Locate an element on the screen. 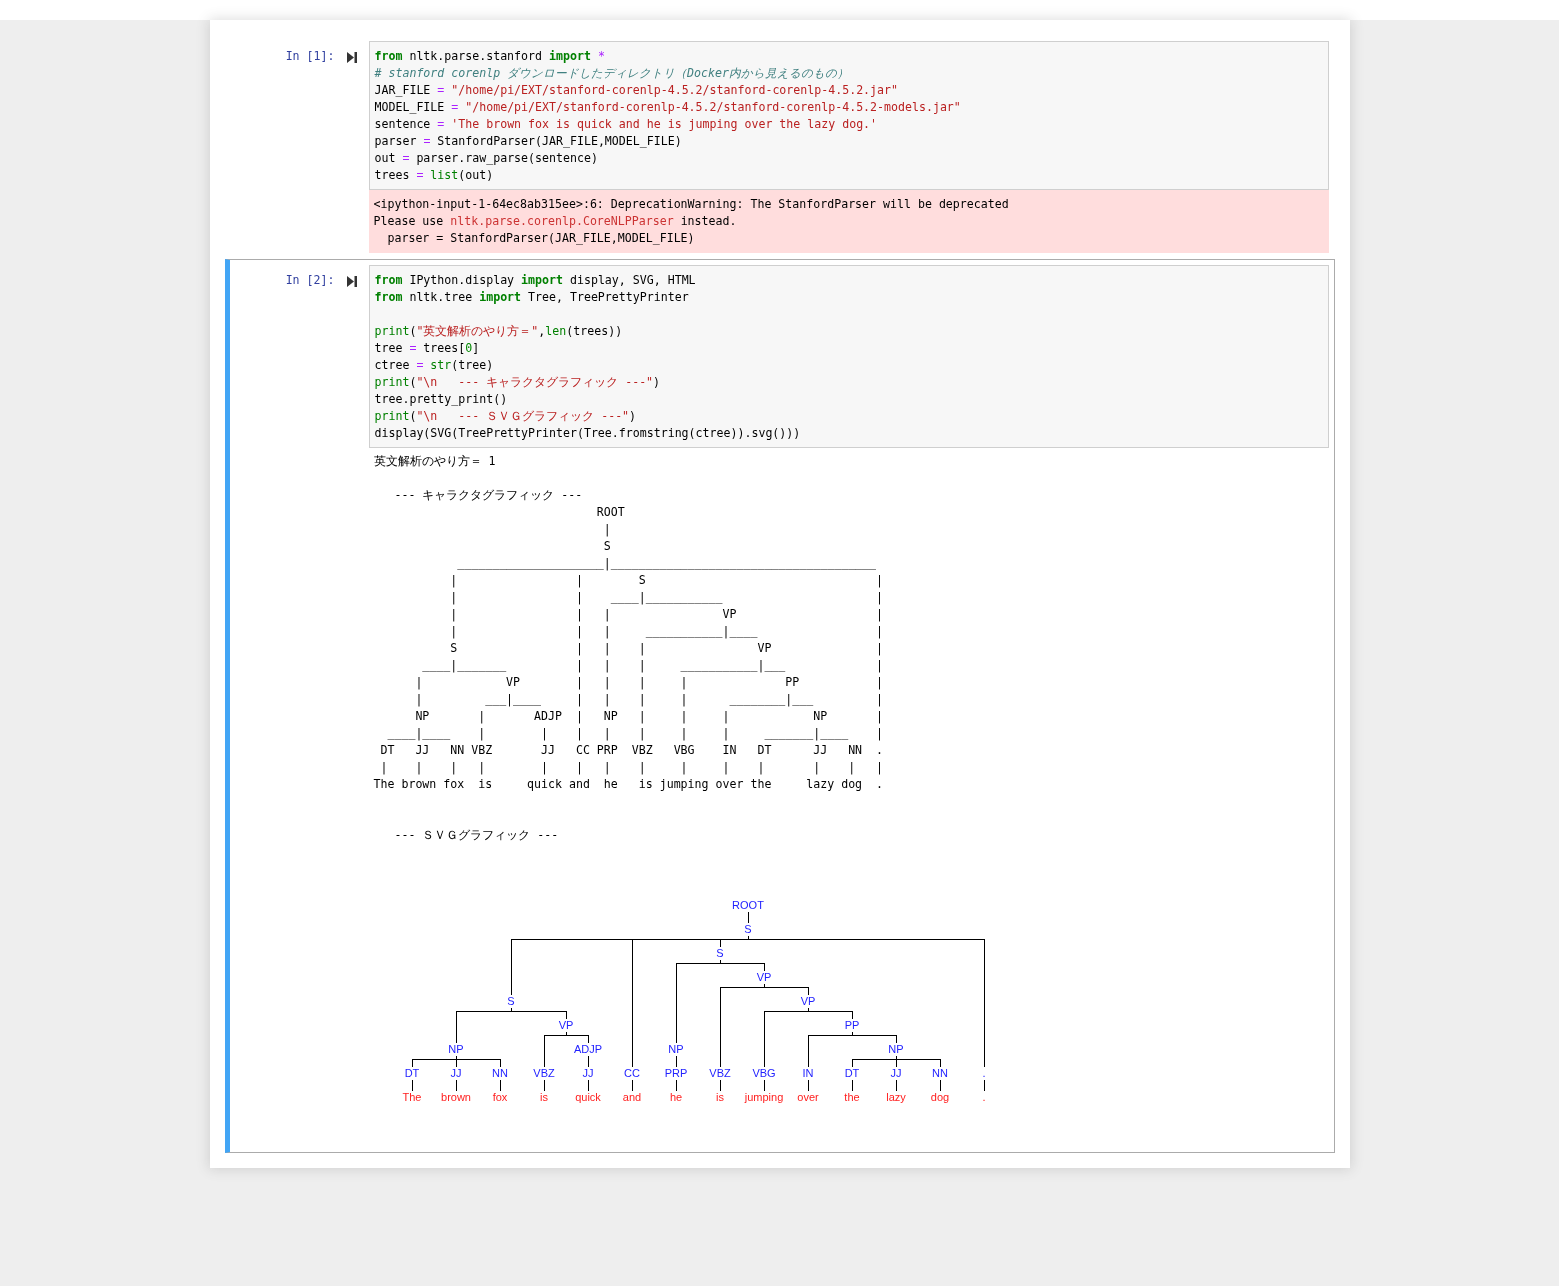 The width and height of the screenshot is (1559, 1286). tree-word: he is located at coordinates (675, 1096).